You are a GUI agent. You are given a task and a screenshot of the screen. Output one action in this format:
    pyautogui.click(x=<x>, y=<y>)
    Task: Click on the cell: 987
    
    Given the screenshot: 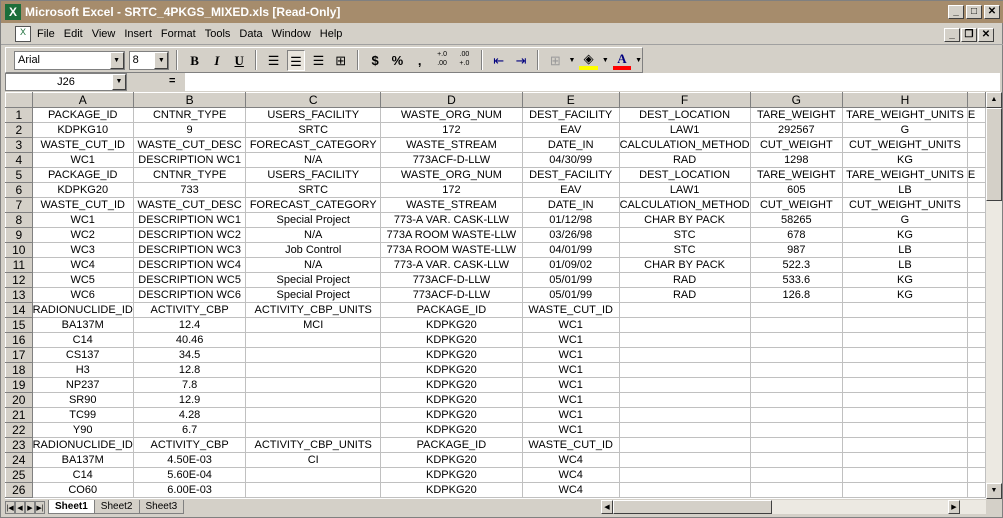 What is the action you would take?
    pyautogui.click(x=796, y=250)
    